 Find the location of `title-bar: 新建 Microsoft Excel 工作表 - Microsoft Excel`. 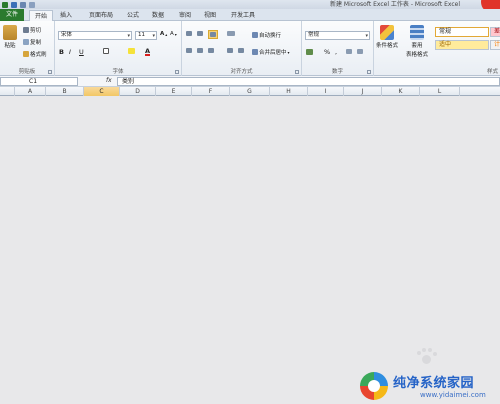

title-bar: 新建 Microsoft Excel 工作表 - Microsoft Excel is located at coordinates (250, 6).